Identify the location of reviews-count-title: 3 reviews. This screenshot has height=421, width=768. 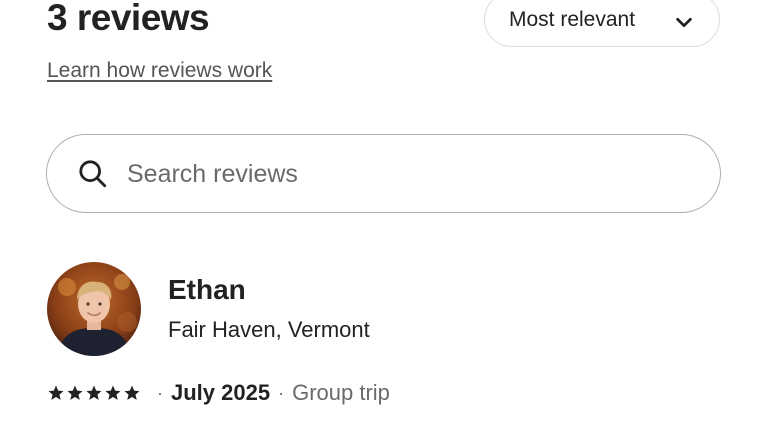
(128, 19).